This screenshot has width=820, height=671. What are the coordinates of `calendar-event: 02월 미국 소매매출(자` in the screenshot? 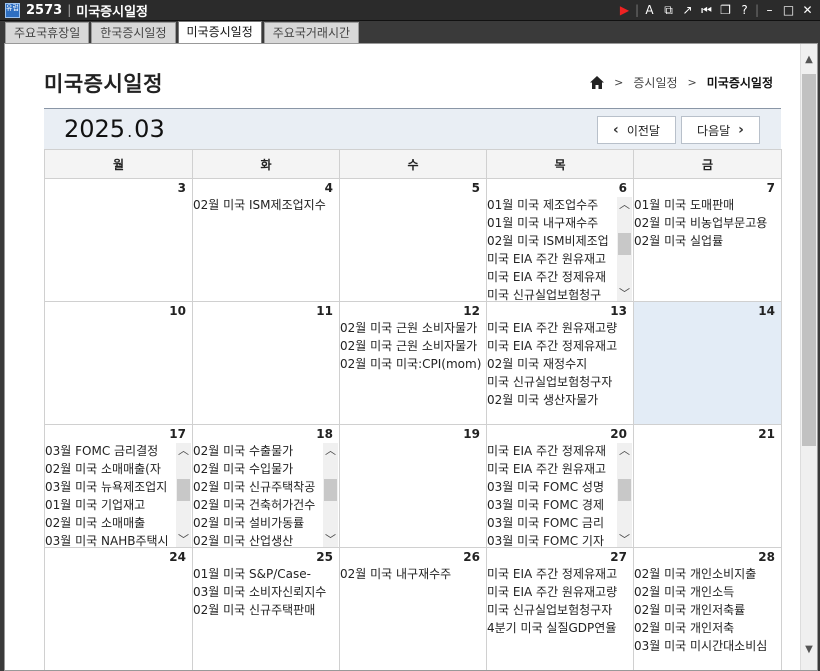 It's located at (110, 469).